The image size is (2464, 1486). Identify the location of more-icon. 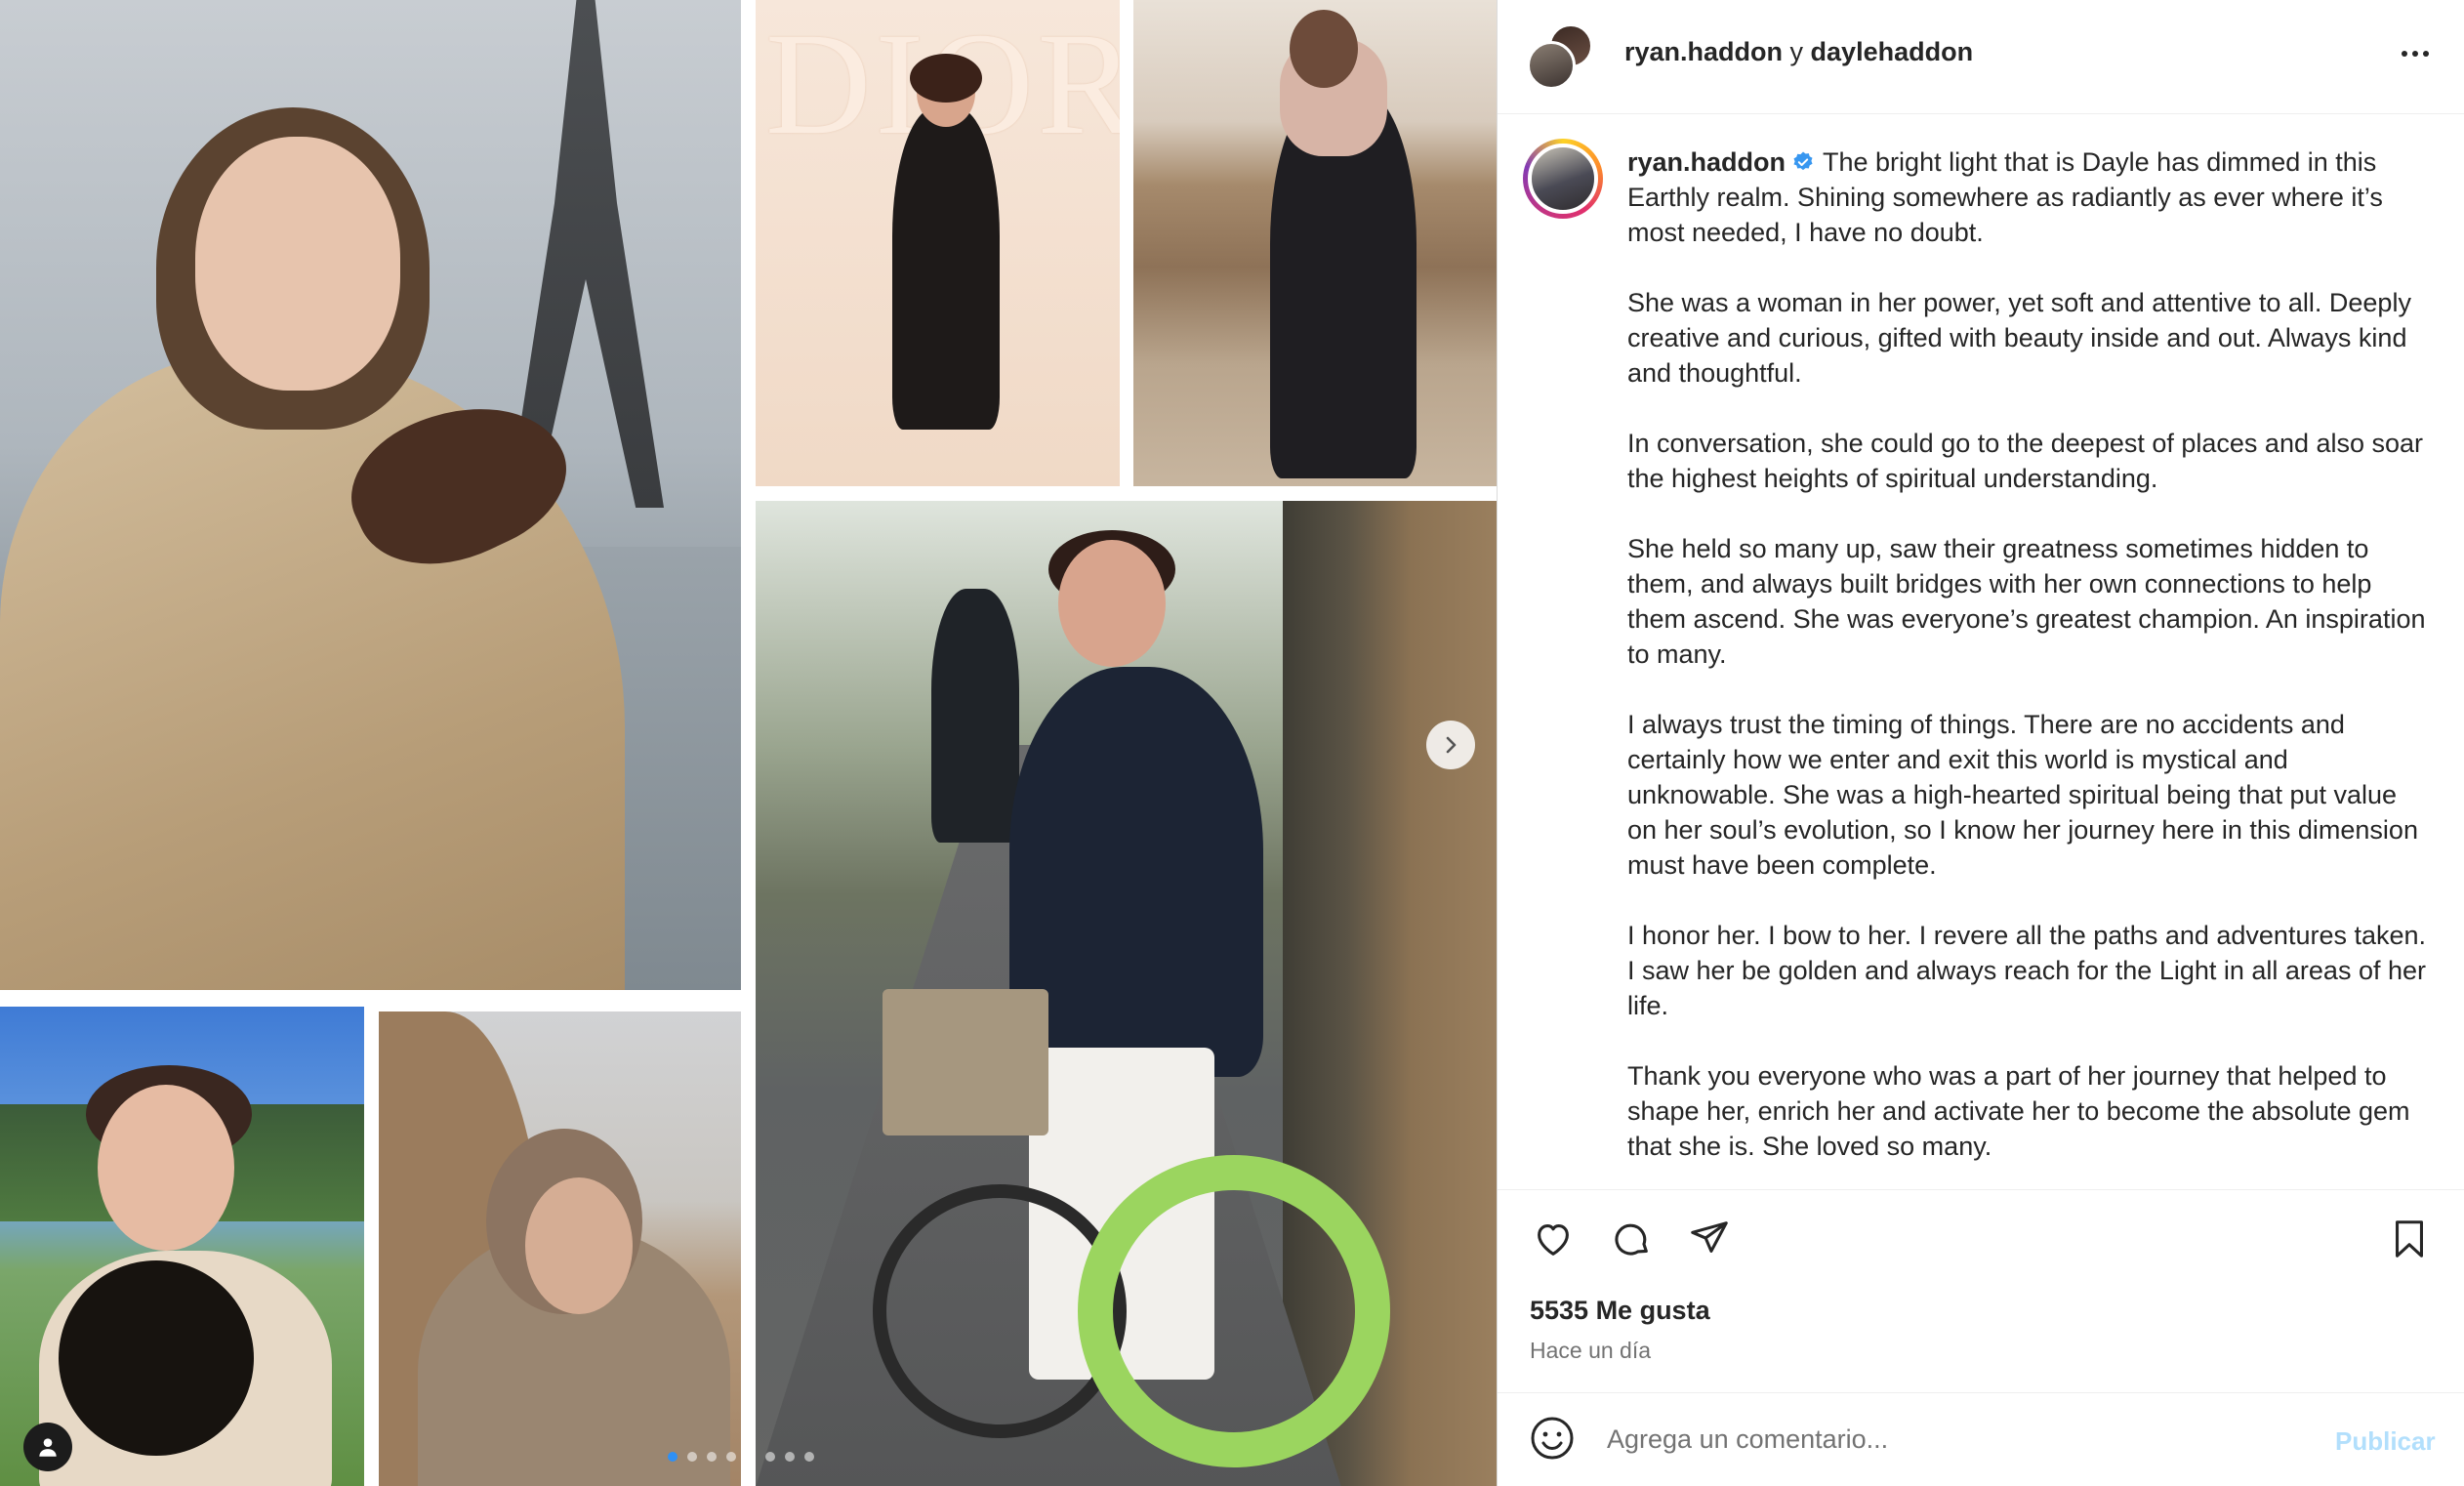
(2415, 54).